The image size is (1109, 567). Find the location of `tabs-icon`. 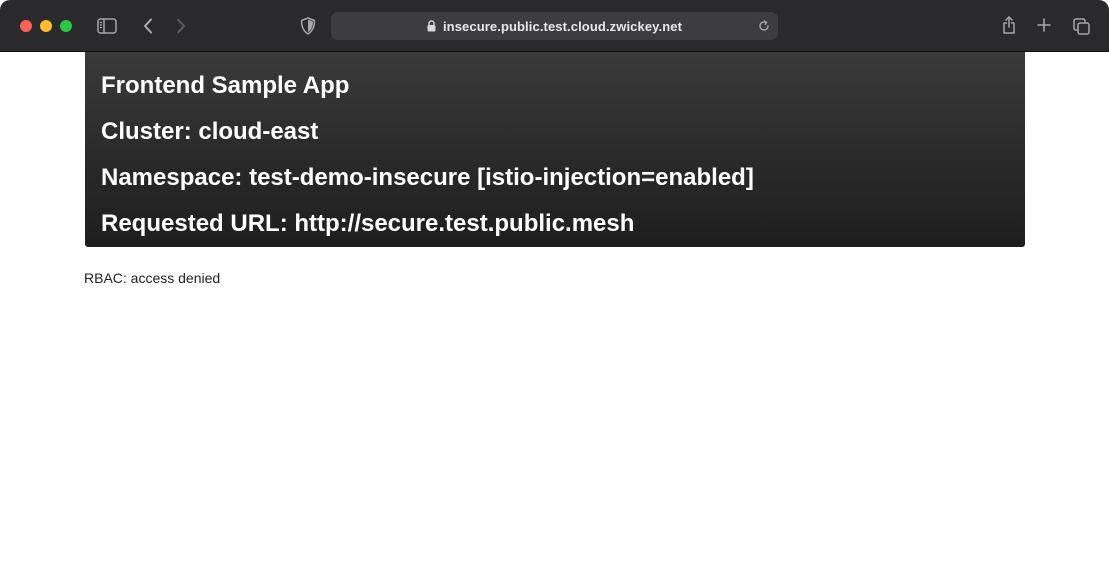

tabs-icon is located at coordinates (1081, 26).